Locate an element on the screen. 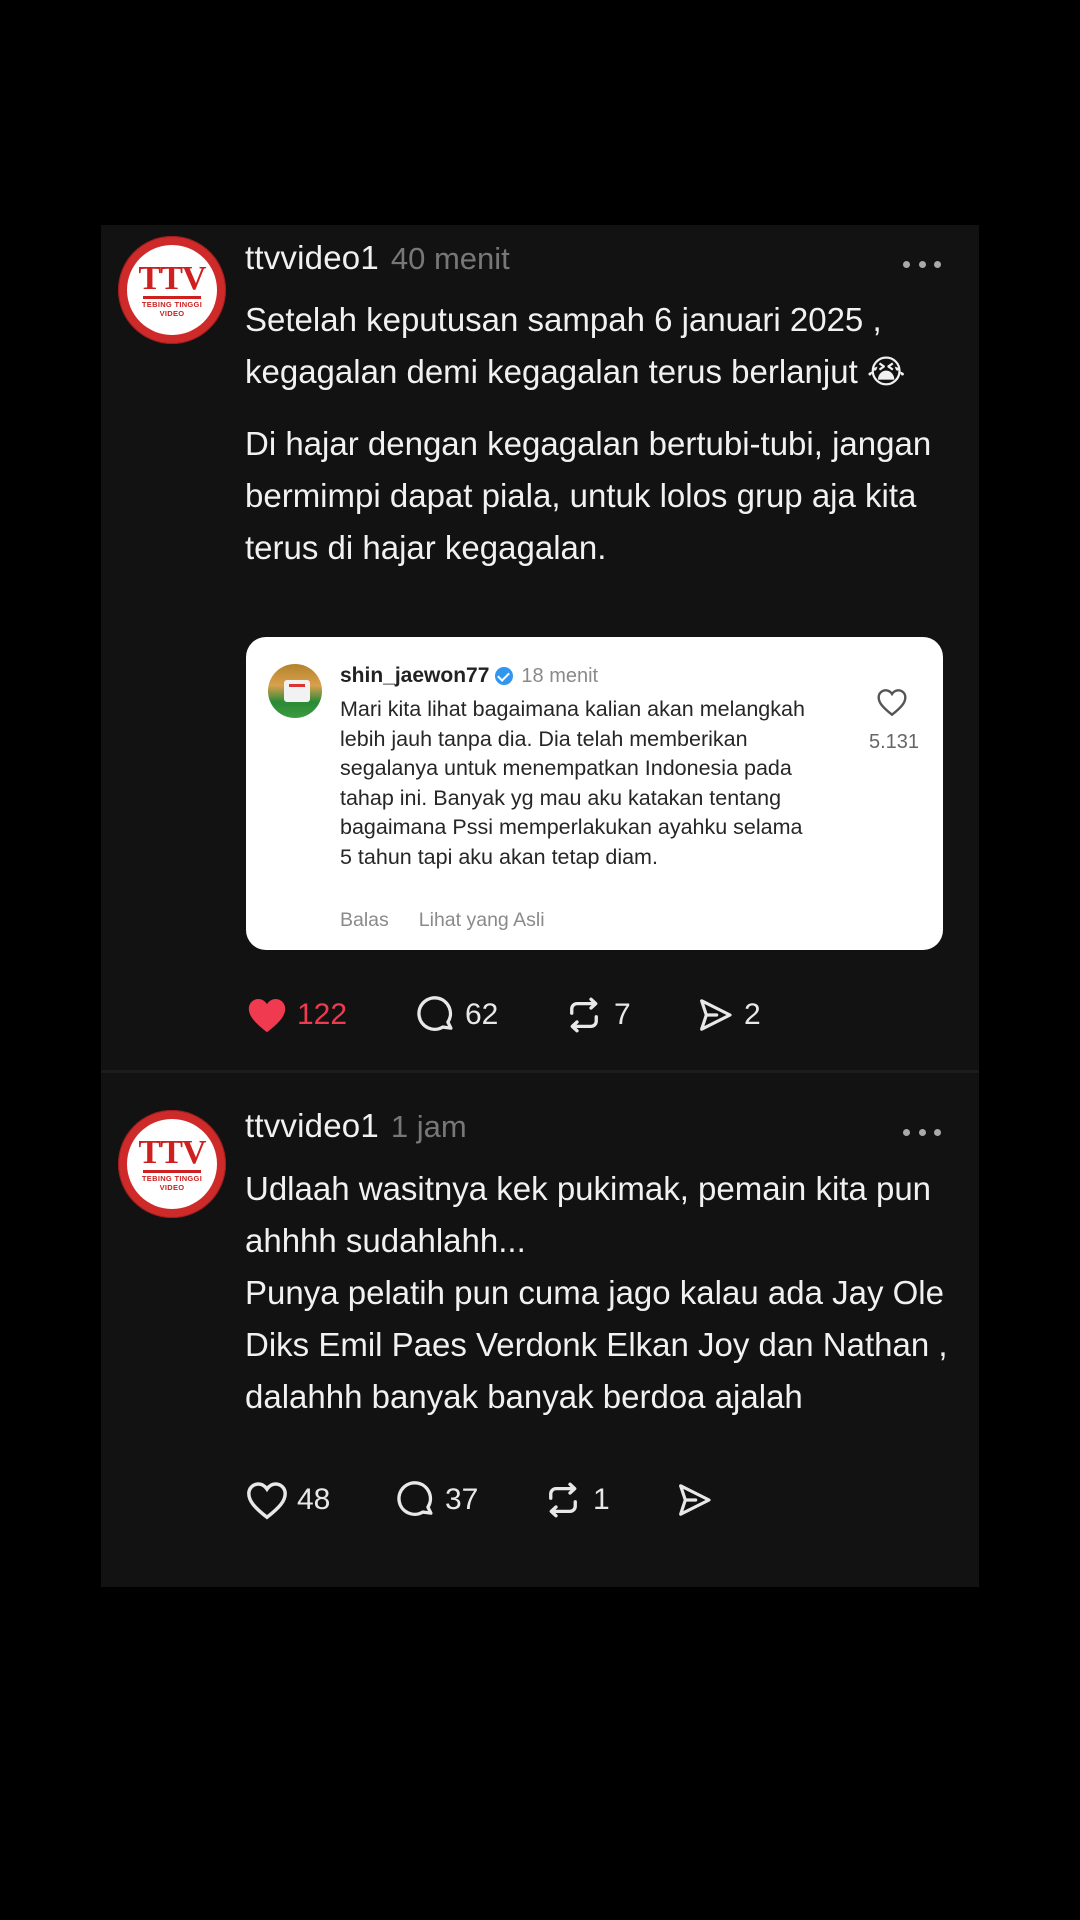  share-button: 2 is located at coordinates (754, 1015).